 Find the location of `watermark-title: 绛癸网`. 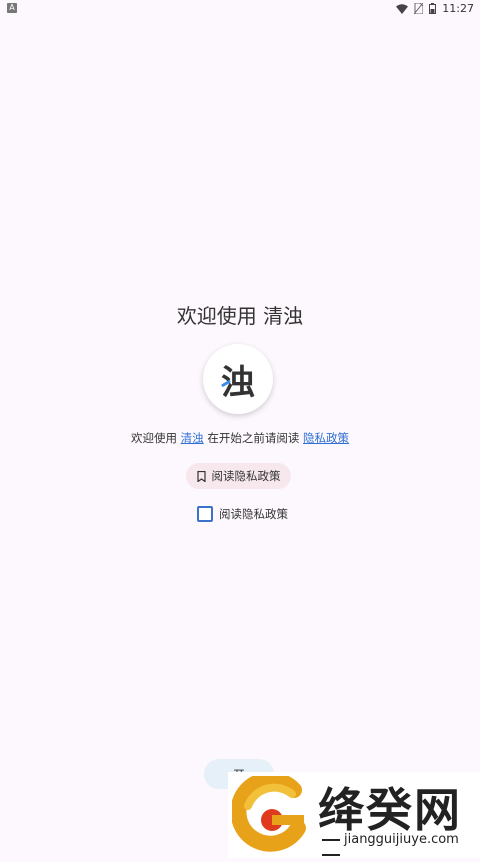

watermark-title: 绛癸网 is located at coordinates (390, 810).